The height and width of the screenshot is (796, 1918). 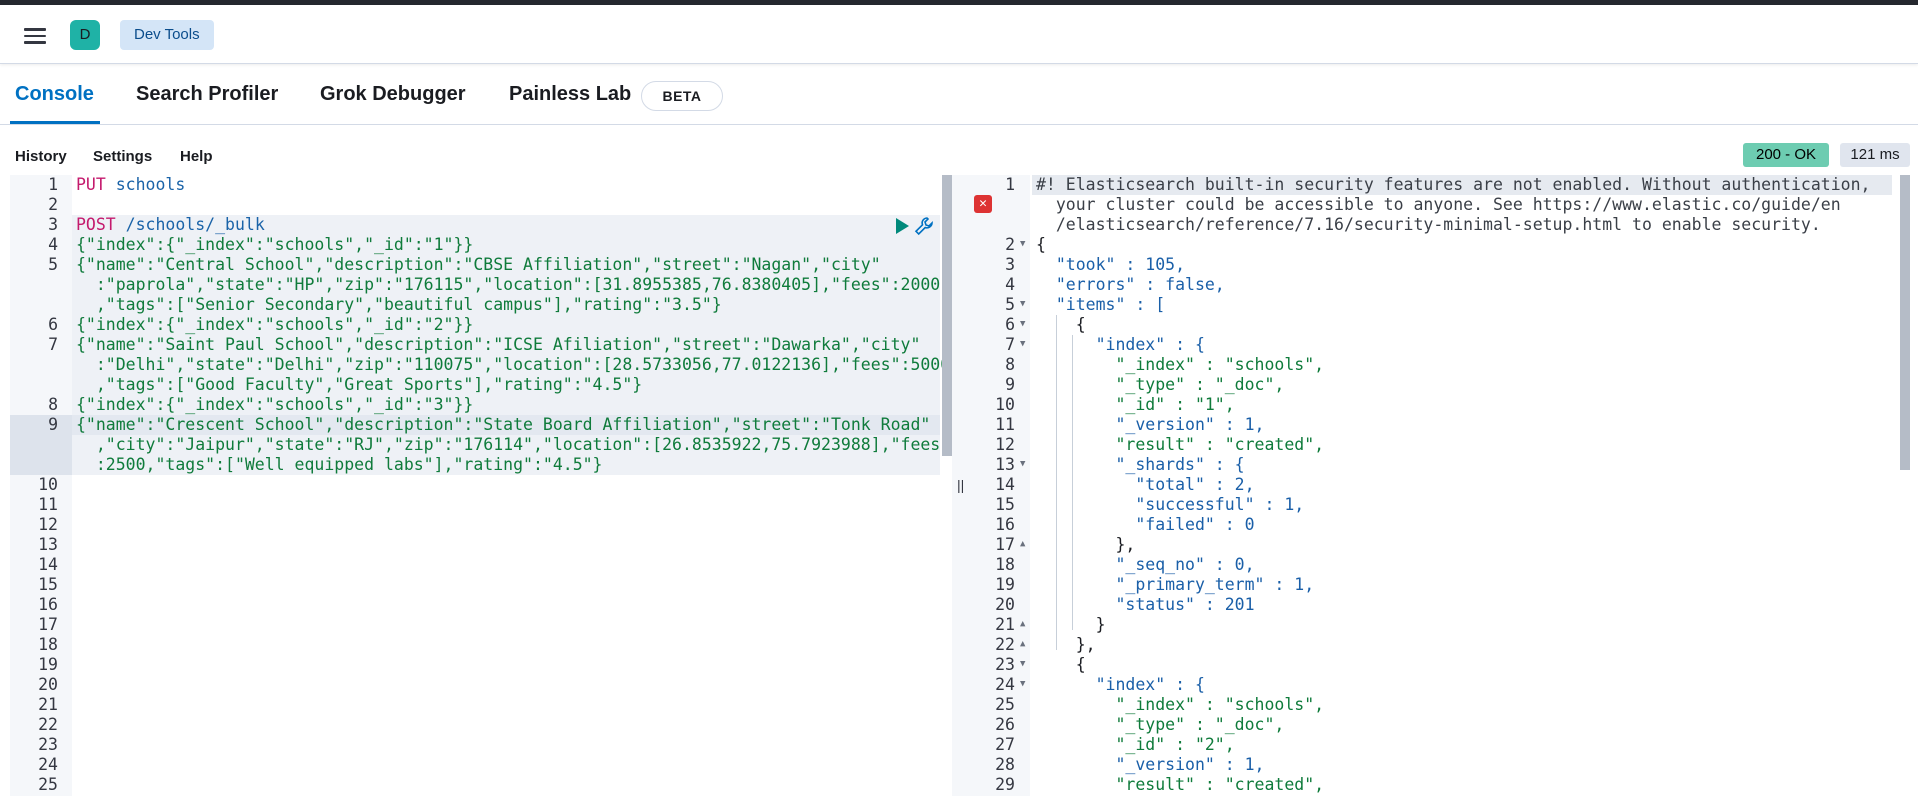 What do you see at coordinates (1005, 704) in the screenshot?
I see `line-number: 25` at bounding box center [1005, 704].